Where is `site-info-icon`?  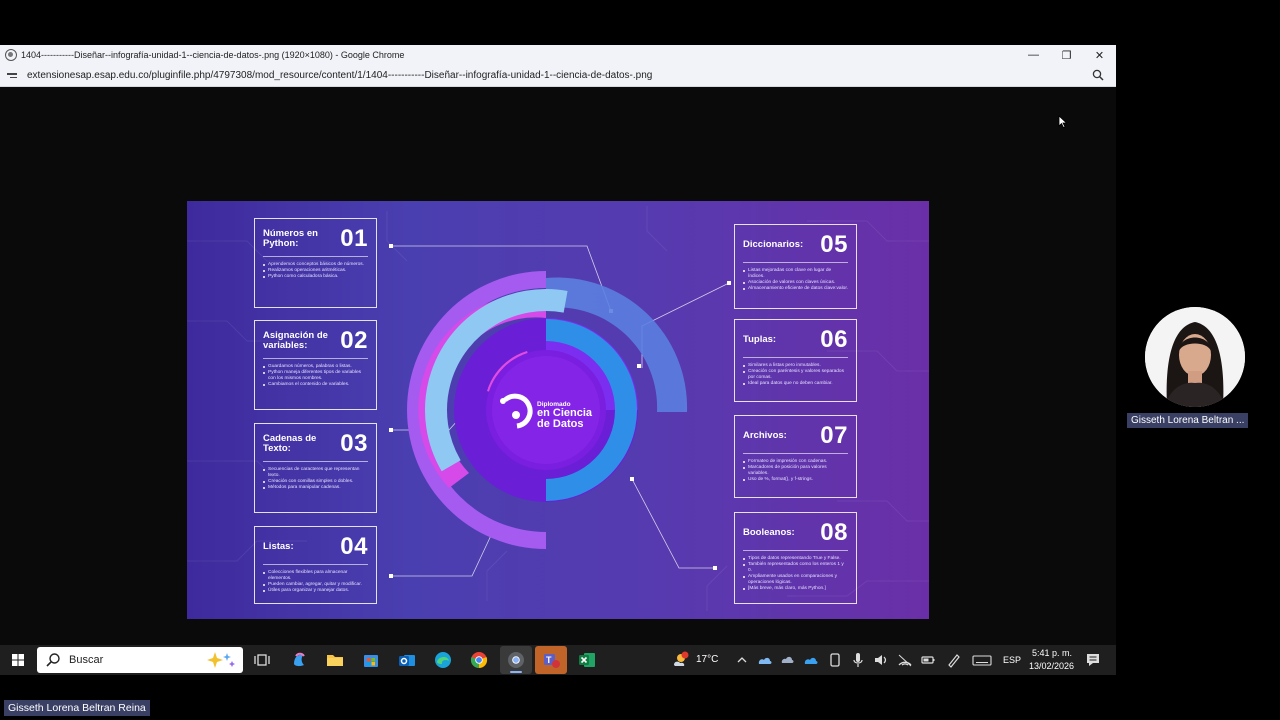
site-info-icon is located at coordinates (13, 76).